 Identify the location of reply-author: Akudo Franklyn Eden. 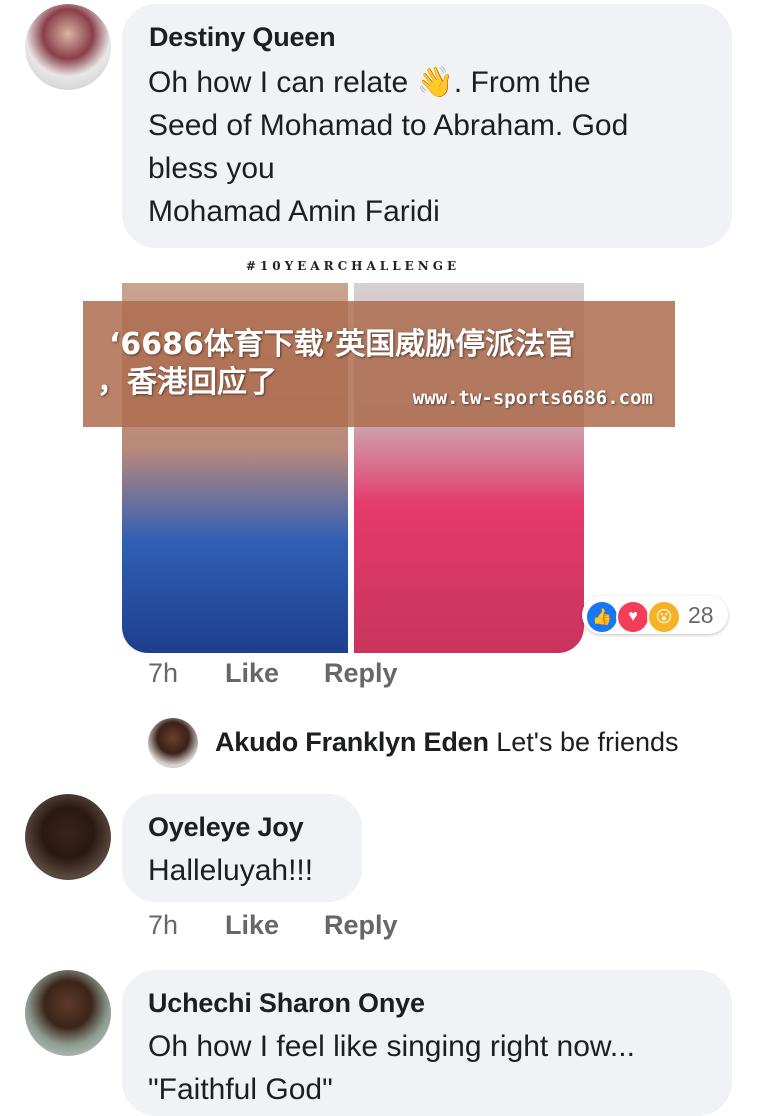
(352, 742).